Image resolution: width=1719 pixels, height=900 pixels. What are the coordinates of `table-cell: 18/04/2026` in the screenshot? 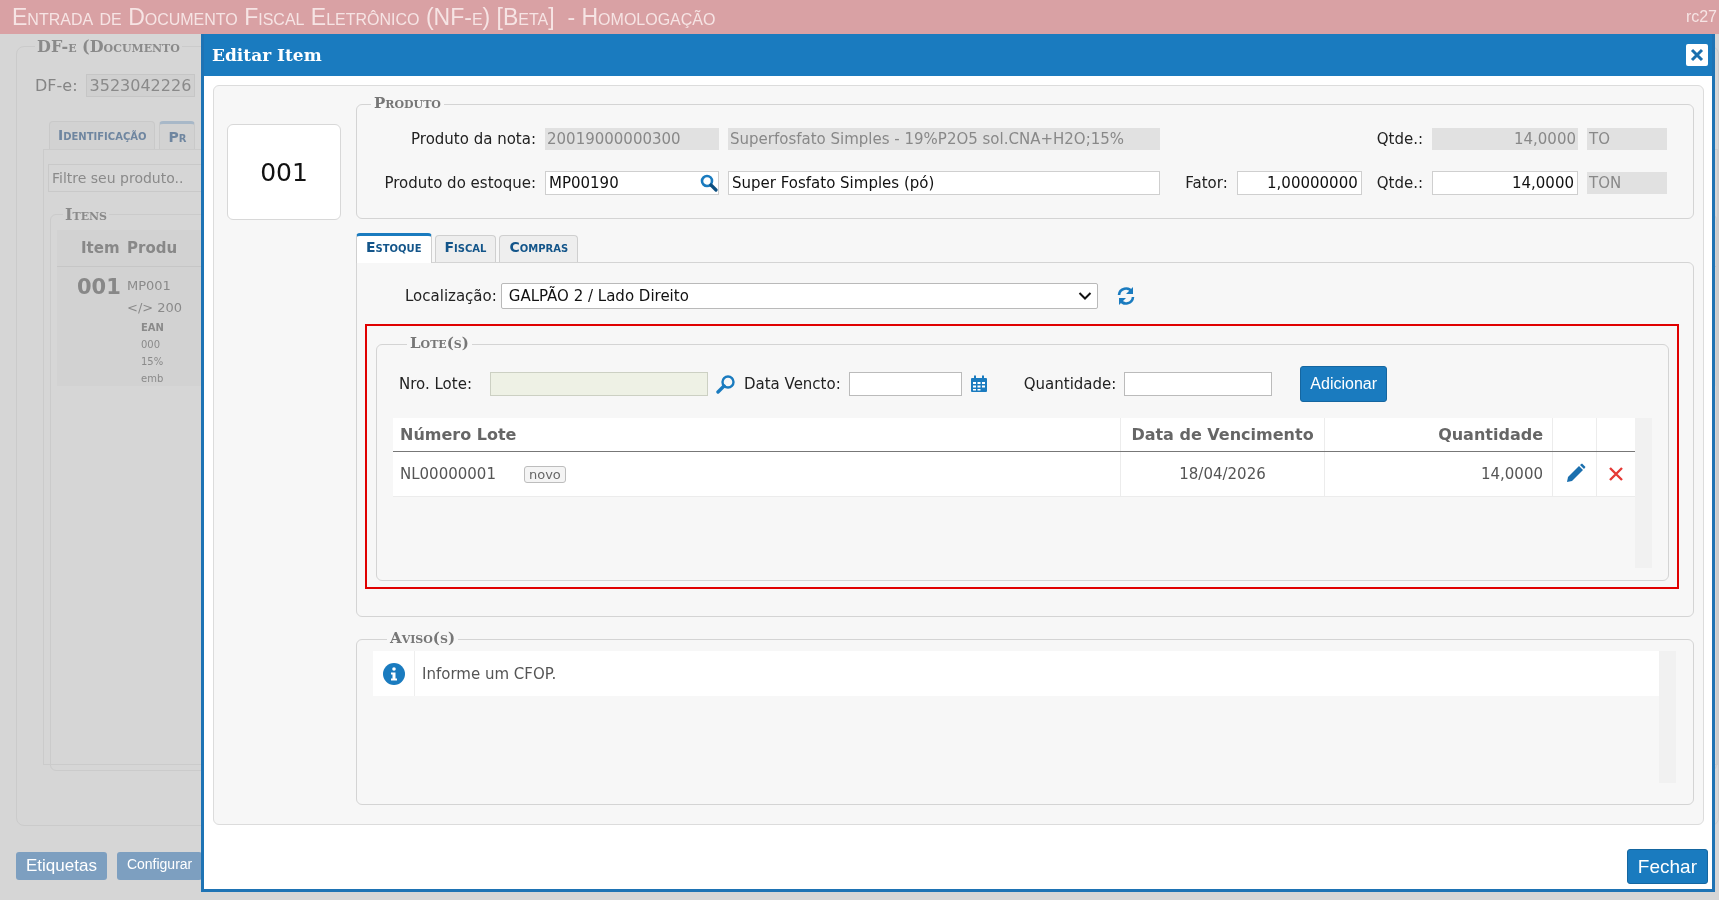 It's located at (1223, 474).